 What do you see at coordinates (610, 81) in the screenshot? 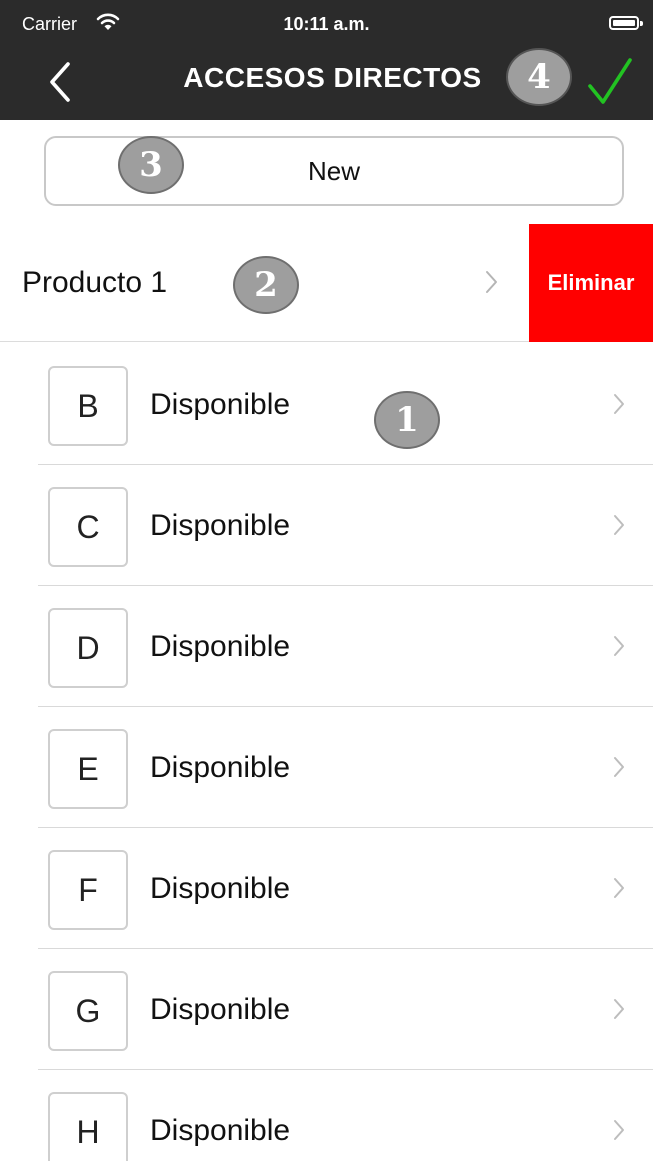
I see `checkmark-icon` at bounding box center [610, 81].